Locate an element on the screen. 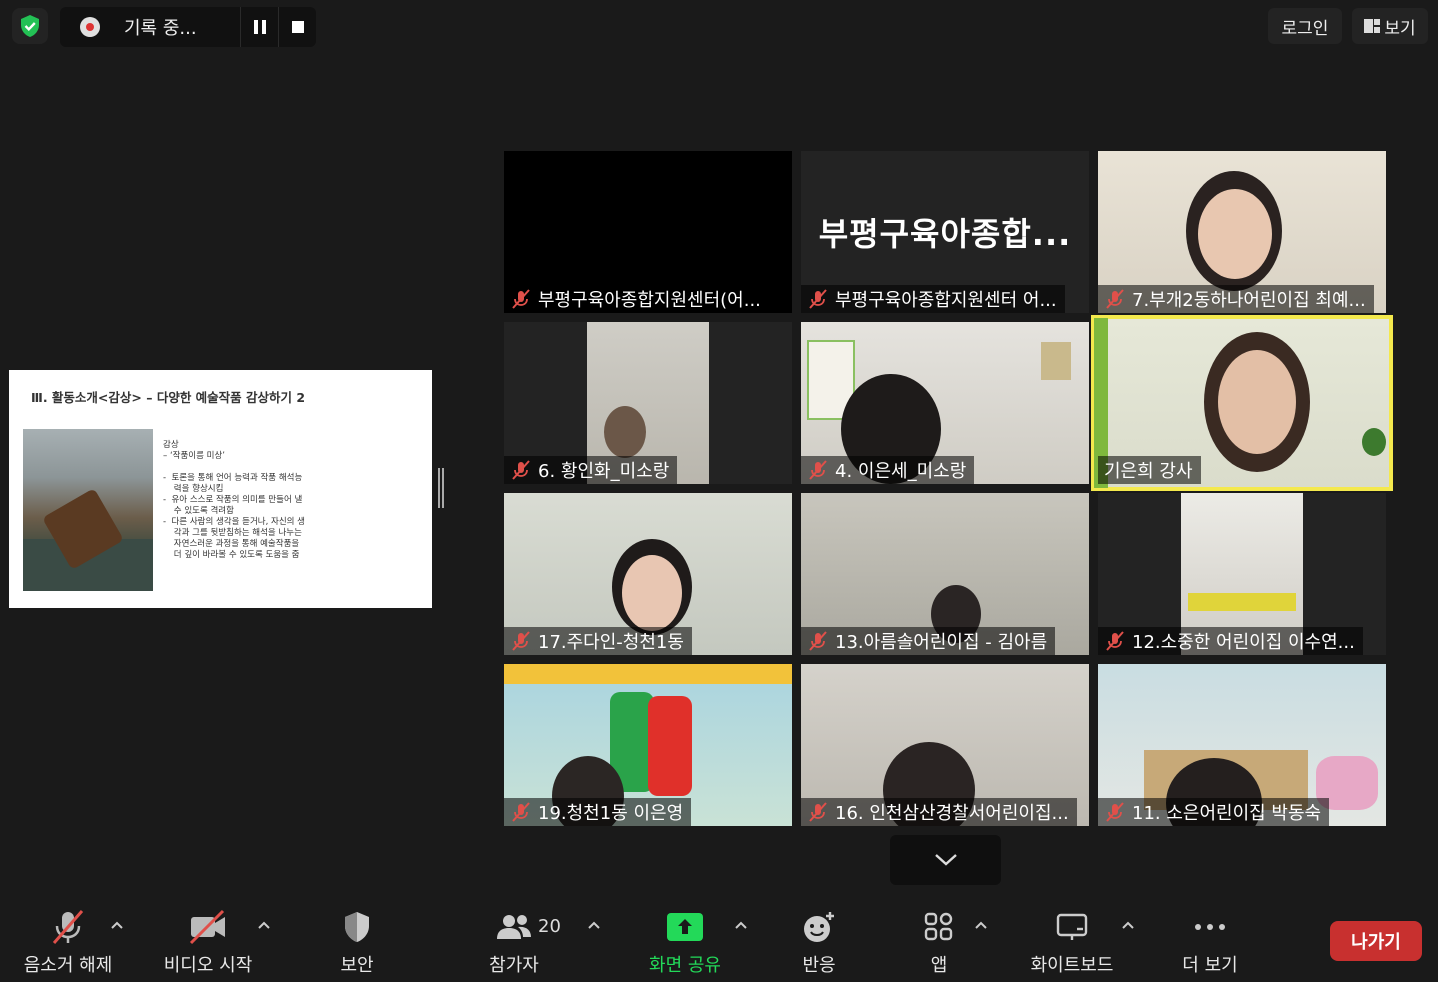  recording-dot-icon is located at coordinates (90, 27).